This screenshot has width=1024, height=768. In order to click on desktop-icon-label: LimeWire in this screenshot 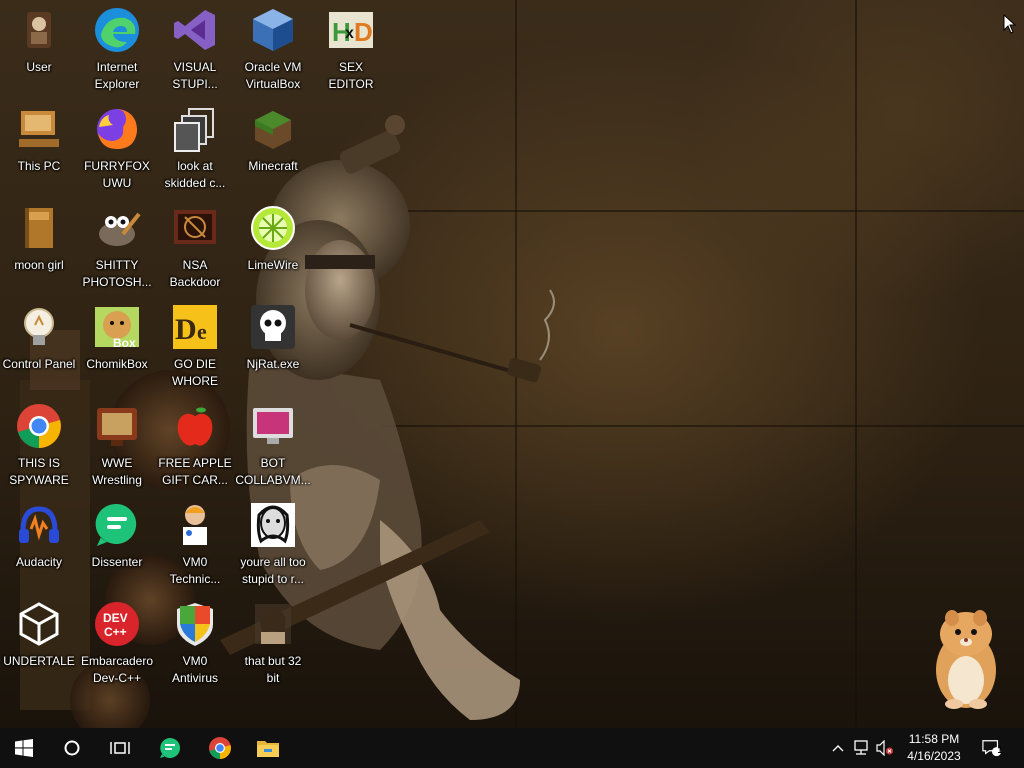, I will do `click(273, 265)`.